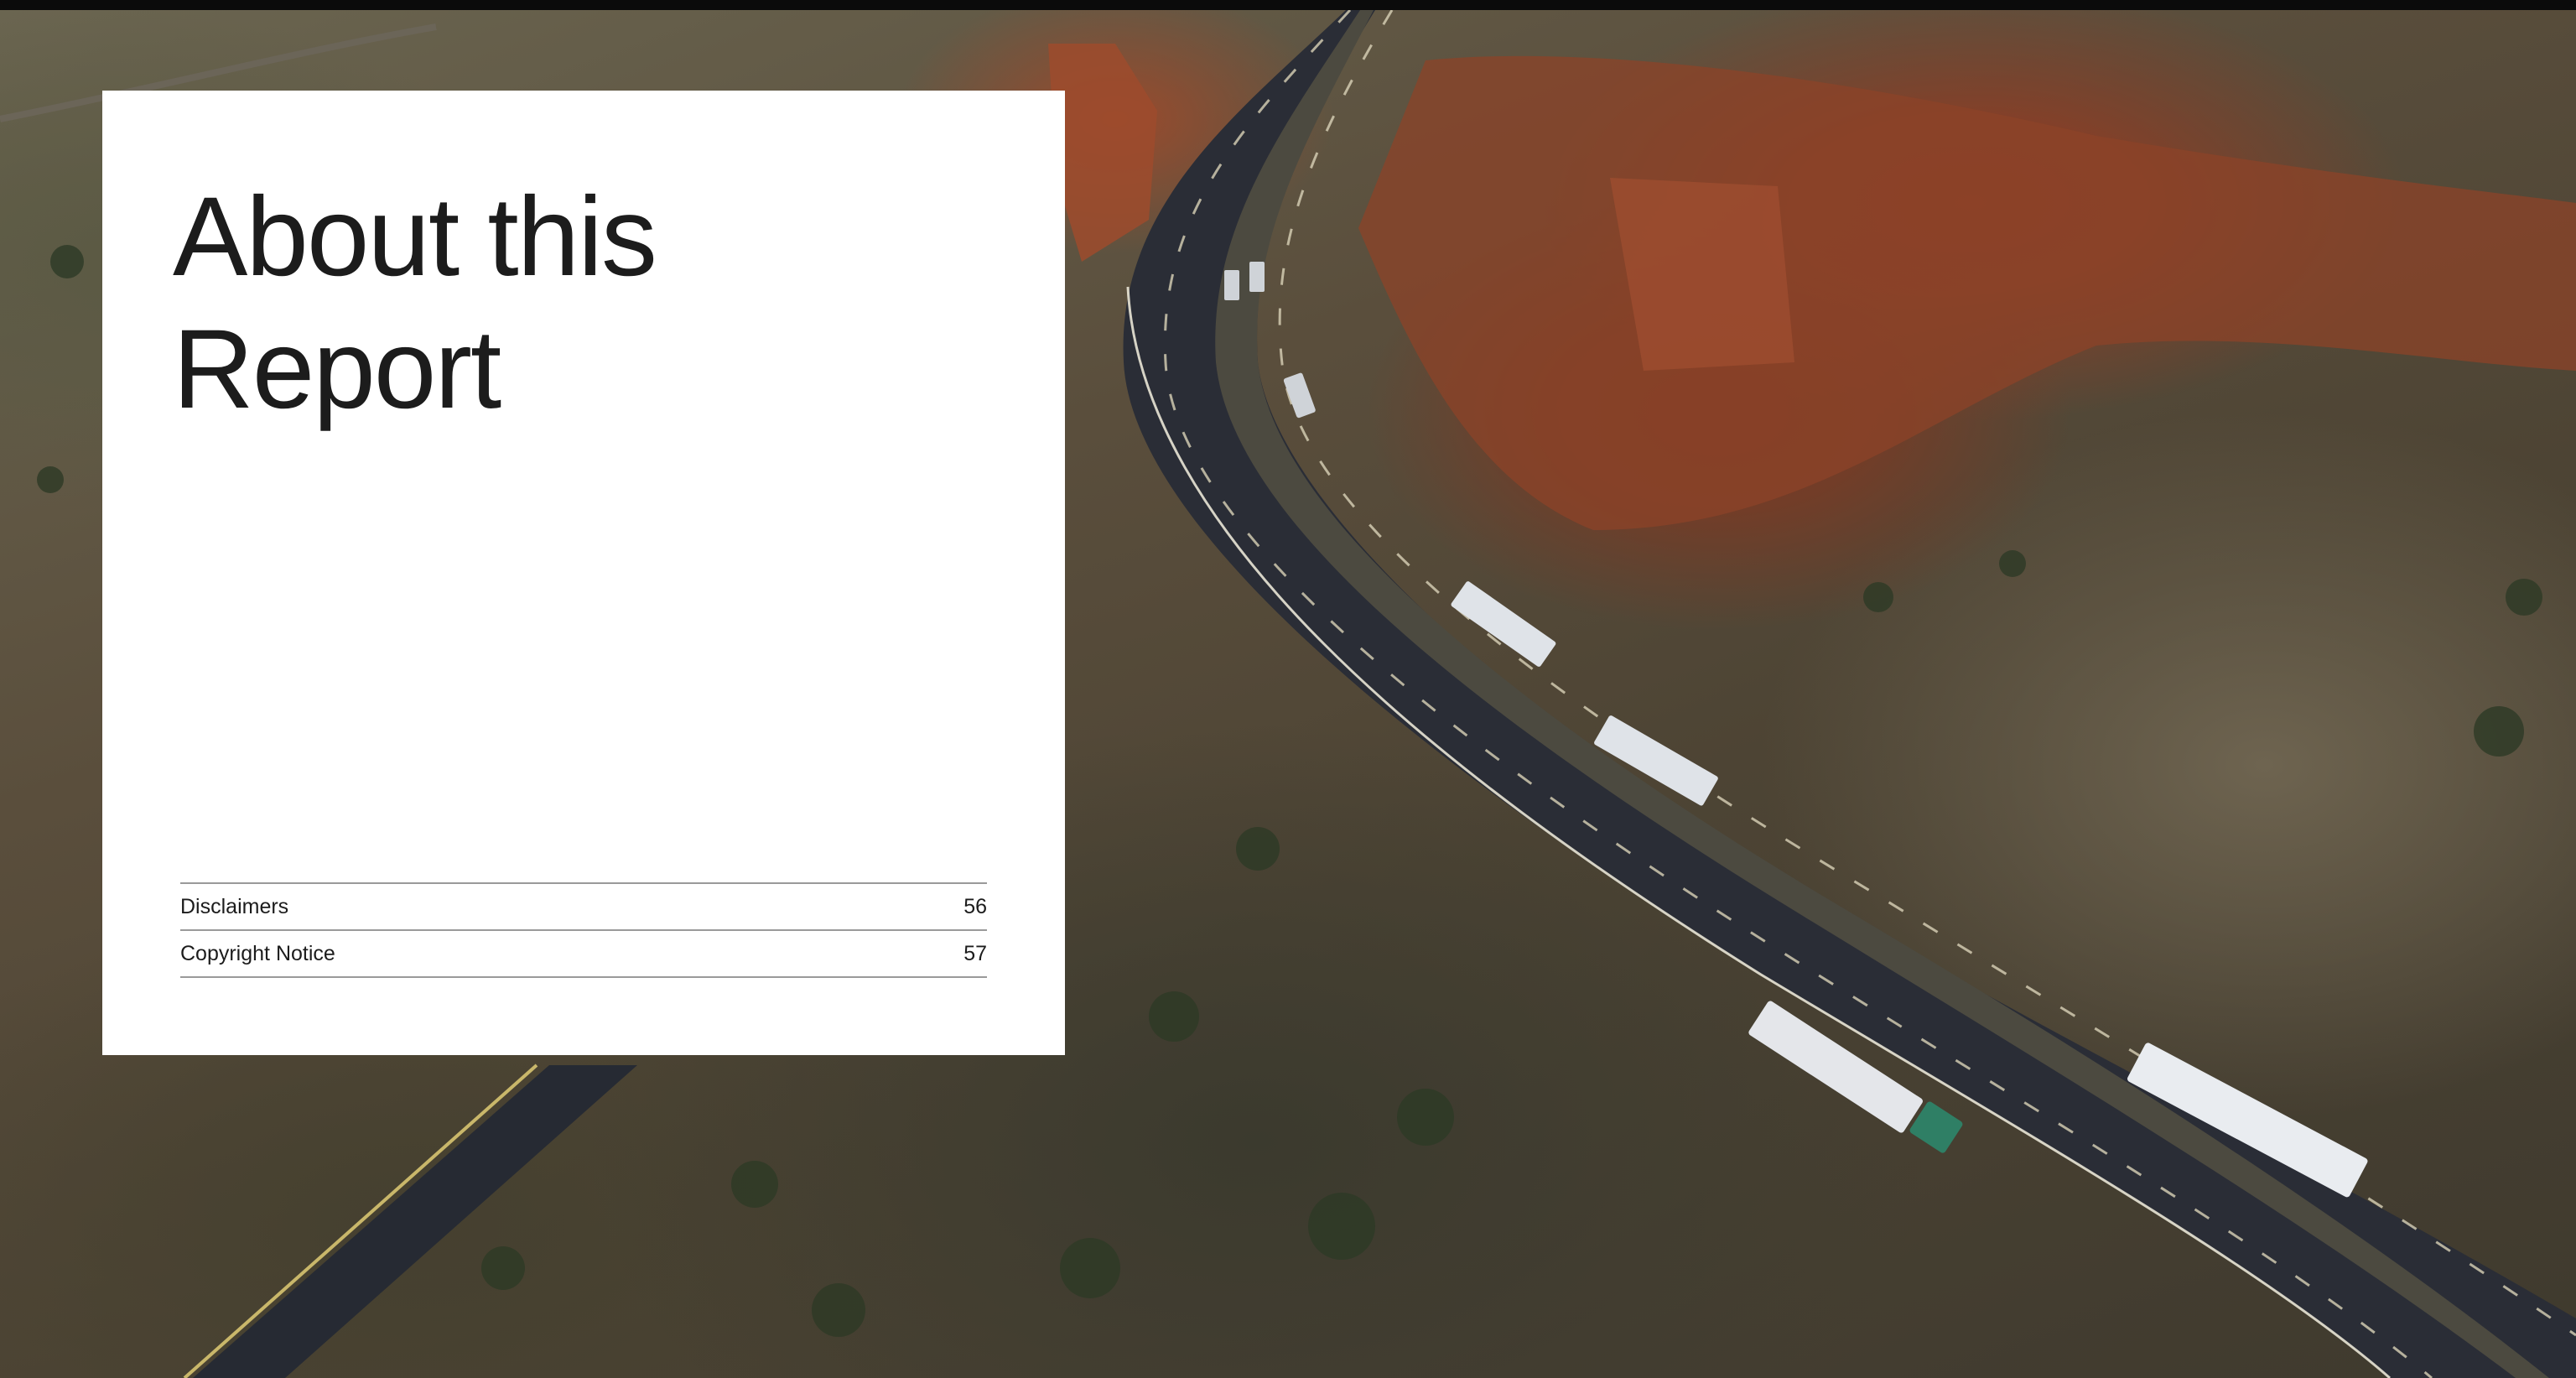 The image size is (2576, 1378). I want to click on toc-item-disclaimers: Disclaimers 56, so click(583, 907).